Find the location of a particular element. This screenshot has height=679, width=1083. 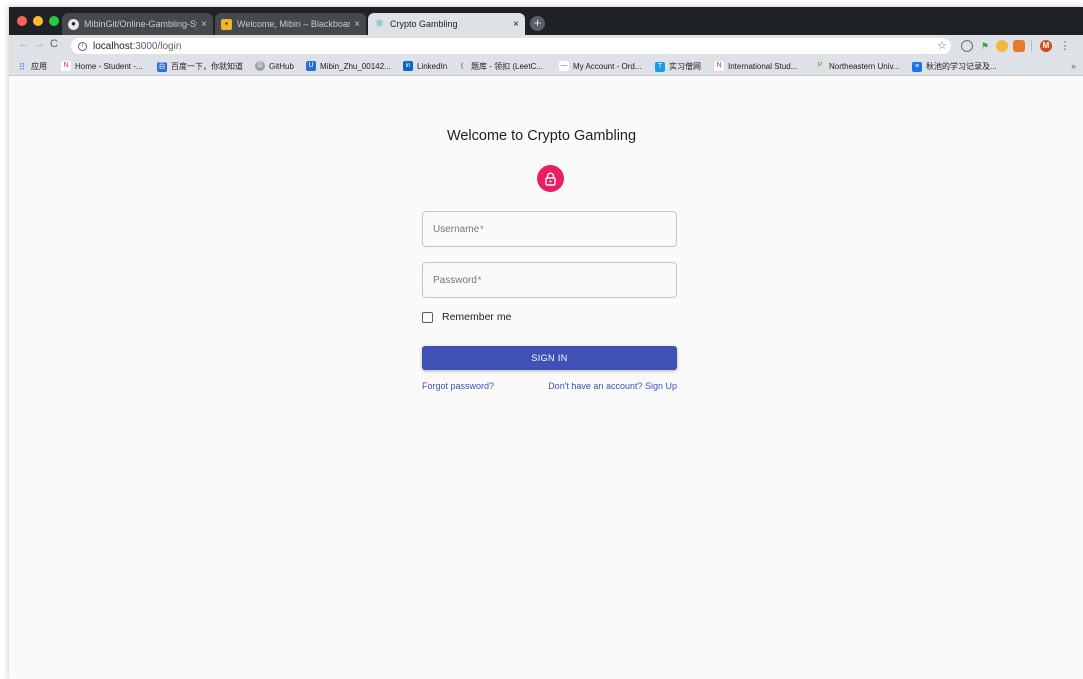

blackboard-icon: ▪ is located at coordinates (226, 24).